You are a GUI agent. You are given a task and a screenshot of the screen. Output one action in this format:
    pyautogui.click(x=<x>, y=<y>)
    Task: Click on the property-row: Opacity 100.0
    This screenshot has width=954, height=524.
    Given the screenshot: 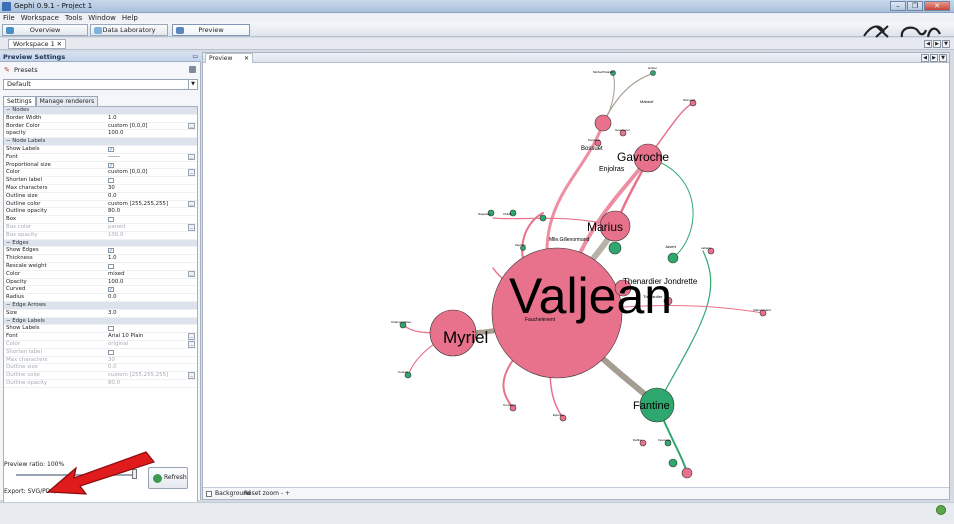 What is the action you would take?
    pyautogui.click(x=100, y=283)
    